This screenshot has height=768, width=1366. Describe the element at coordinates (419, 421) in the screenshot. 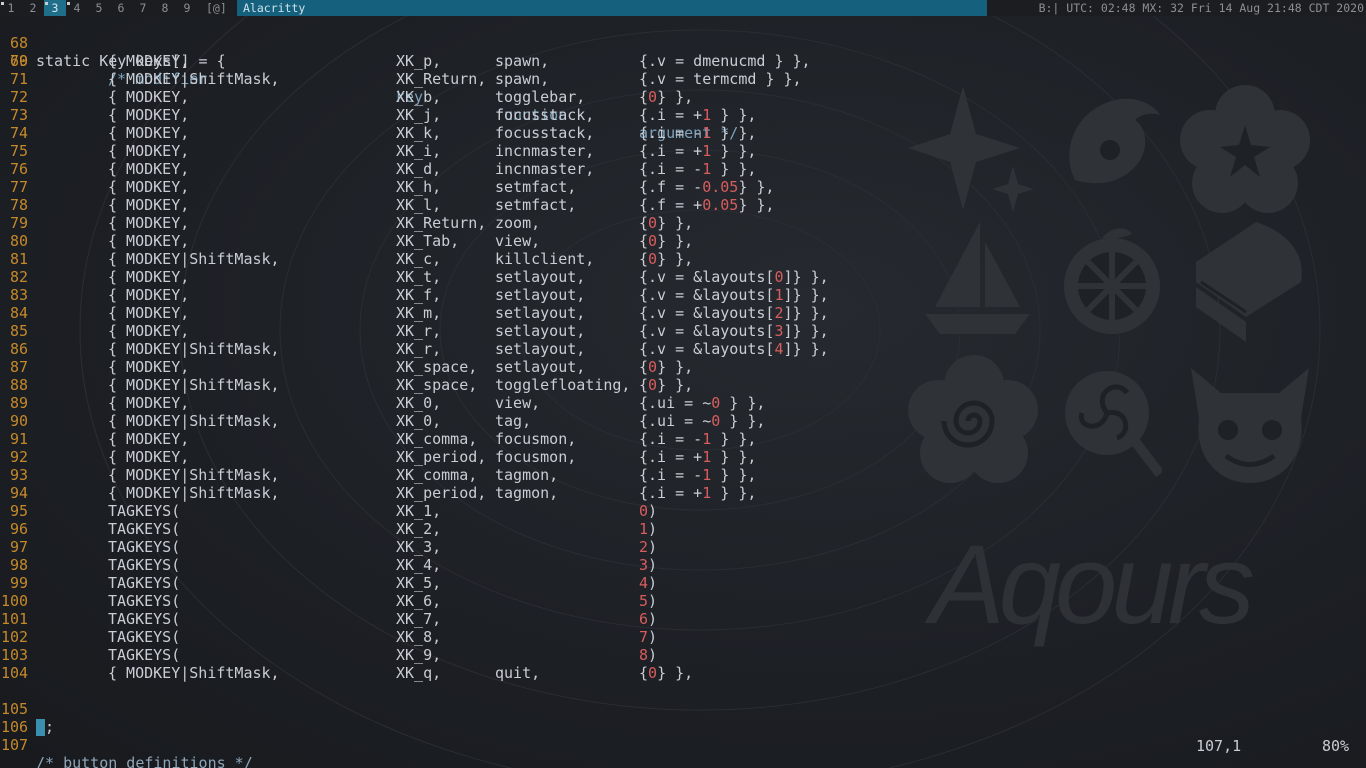

I see `key-text: XK_0,` at that location.